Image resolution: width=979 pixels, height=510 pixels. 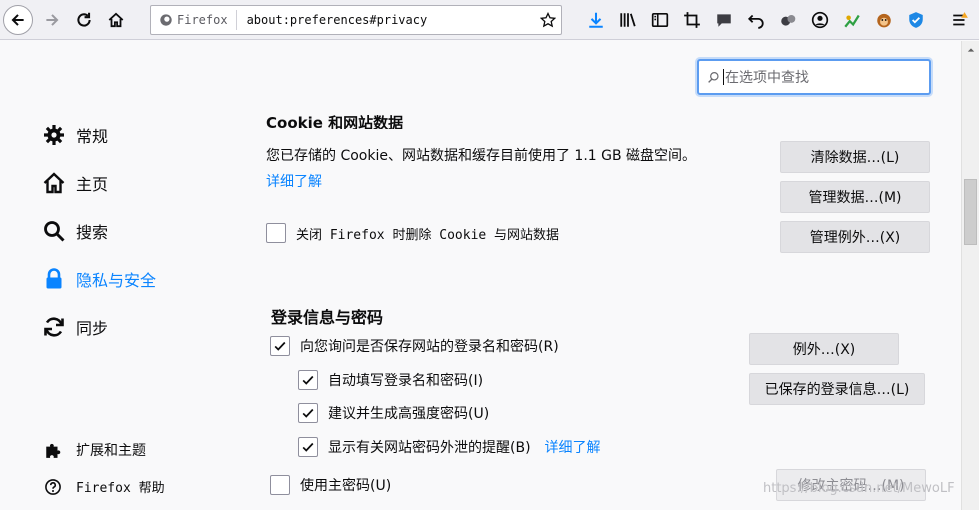 I want to click on autofill-logins-label: 自动填写登录名和密码(I), so click(x=406, y=381).